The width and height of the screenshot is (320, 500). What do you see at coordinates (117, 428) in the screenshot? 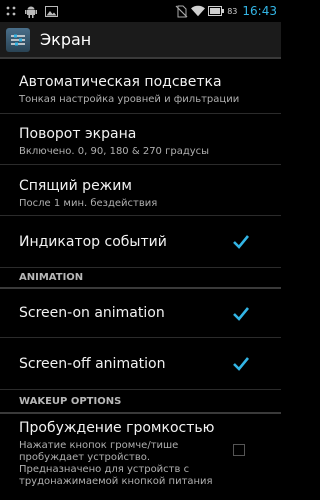
I see `setting-title: Пробуждение громкостью` at bounding box center [117, 428].